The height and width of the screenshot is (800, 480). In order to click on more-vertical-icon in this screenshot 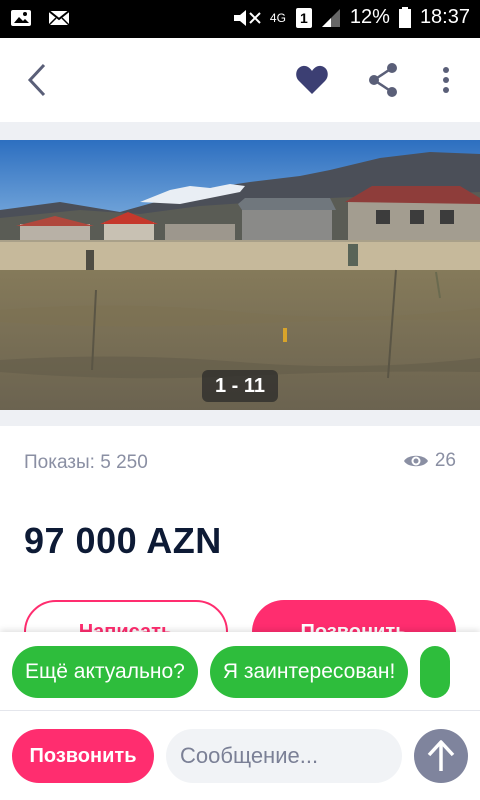, I will do `click(446, 80)`.